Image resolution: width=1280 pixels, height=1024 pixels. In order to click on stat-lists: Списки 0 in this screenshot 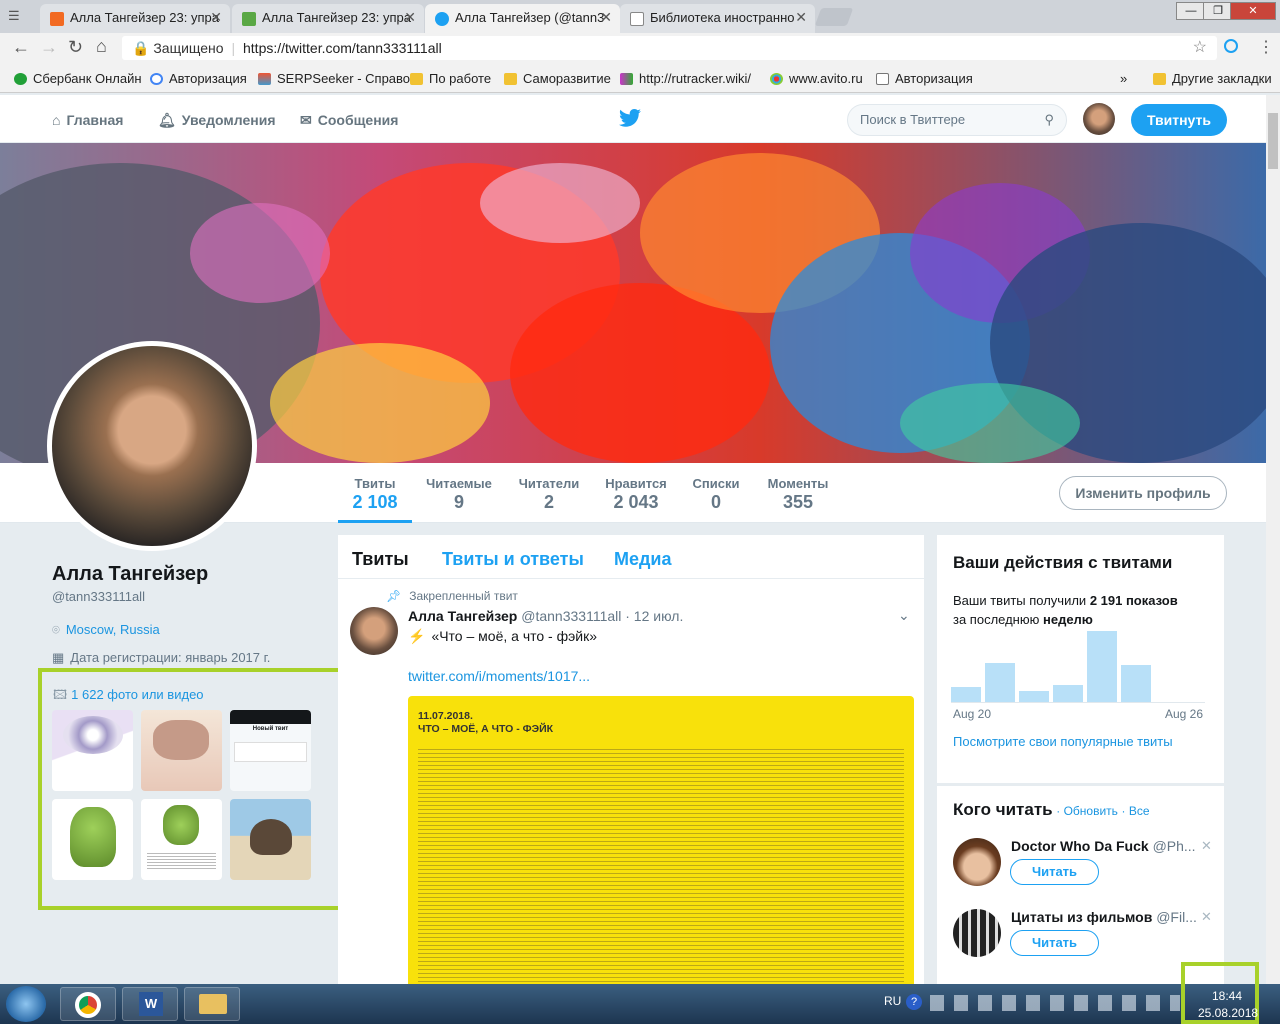, I will do `click(716, 494)`.